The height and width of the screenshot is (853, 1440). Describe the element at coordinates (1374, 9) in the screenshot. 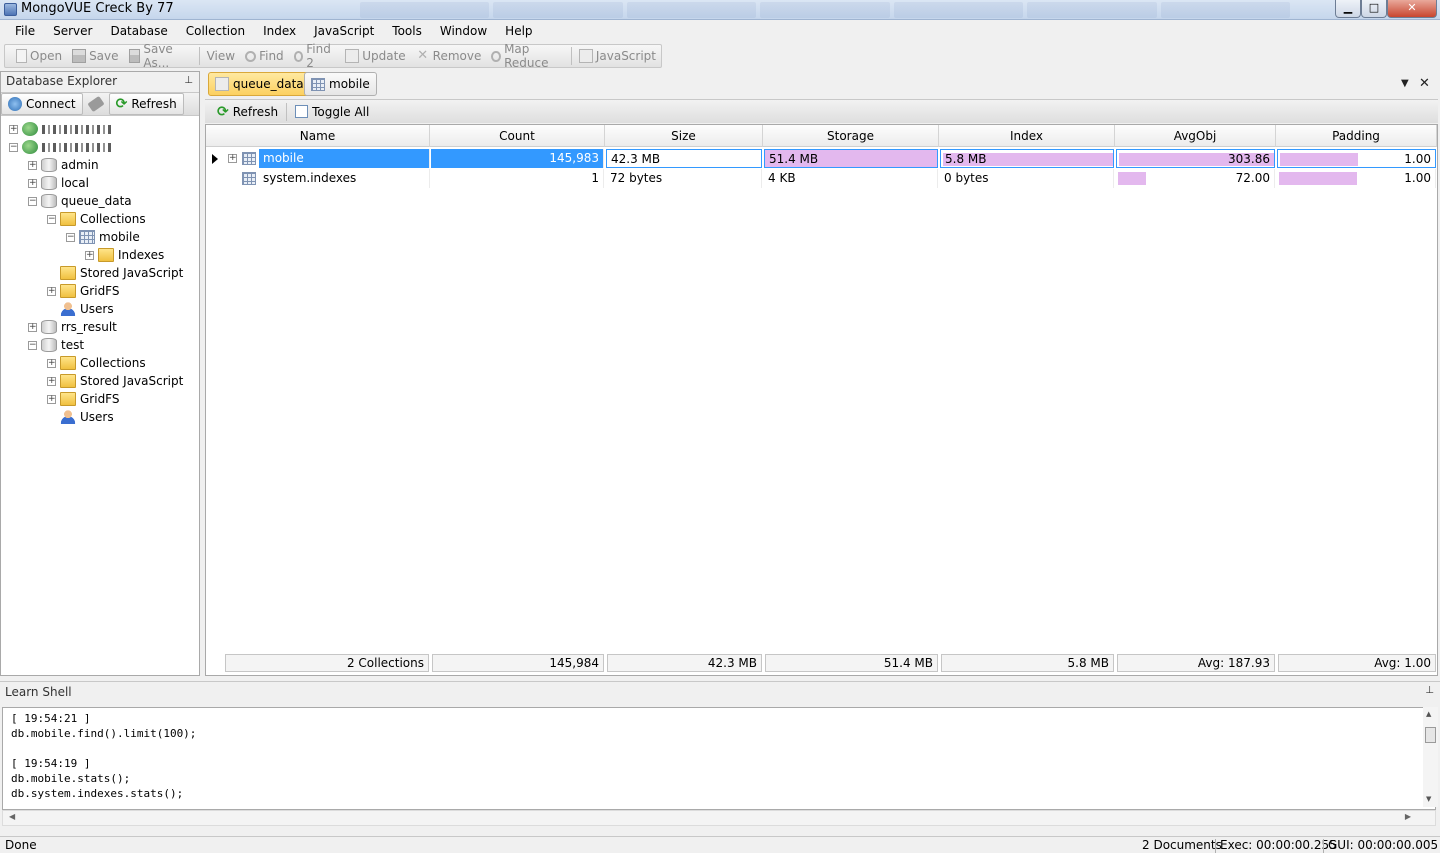

I see `maximize-button: □` at that location.